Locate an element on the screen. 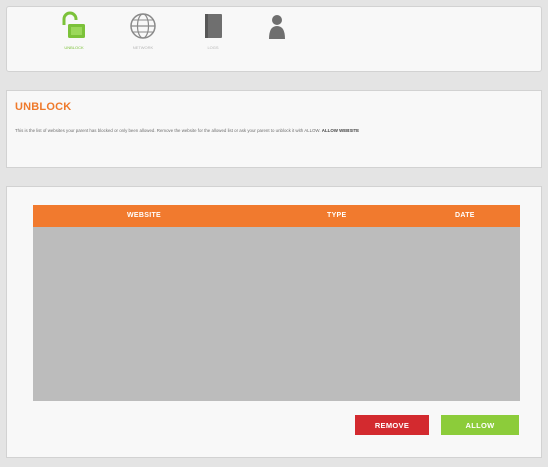  toolbar-label-unblock: UNBLOCK is located at coordinates (74, 47).